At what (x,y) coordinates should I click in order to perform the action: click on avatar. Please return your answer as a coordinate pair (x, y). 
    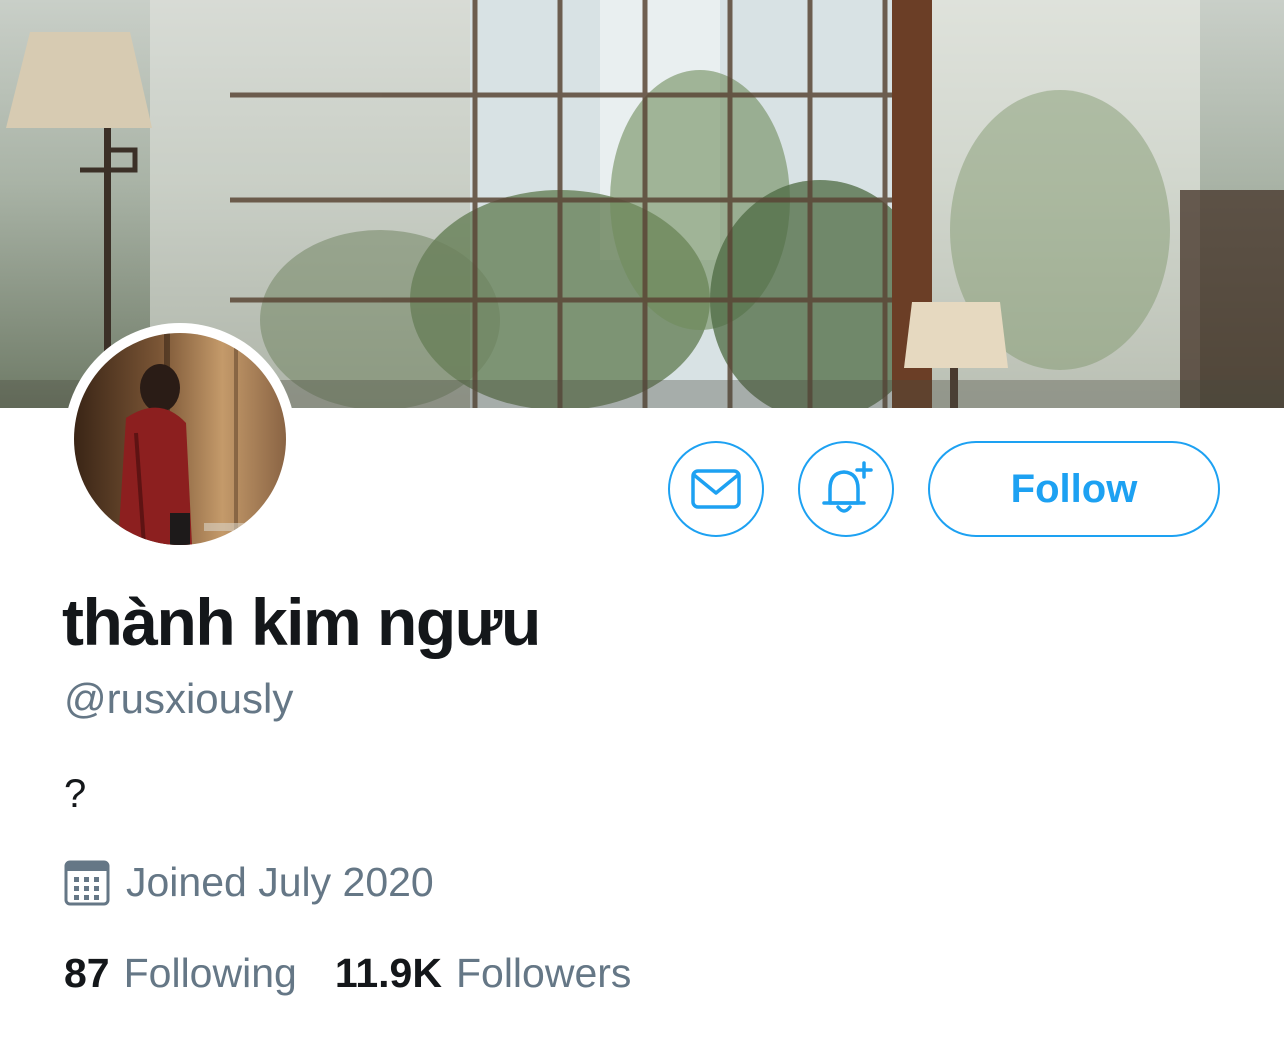
    Looking at the image, I should click on (180, 439).